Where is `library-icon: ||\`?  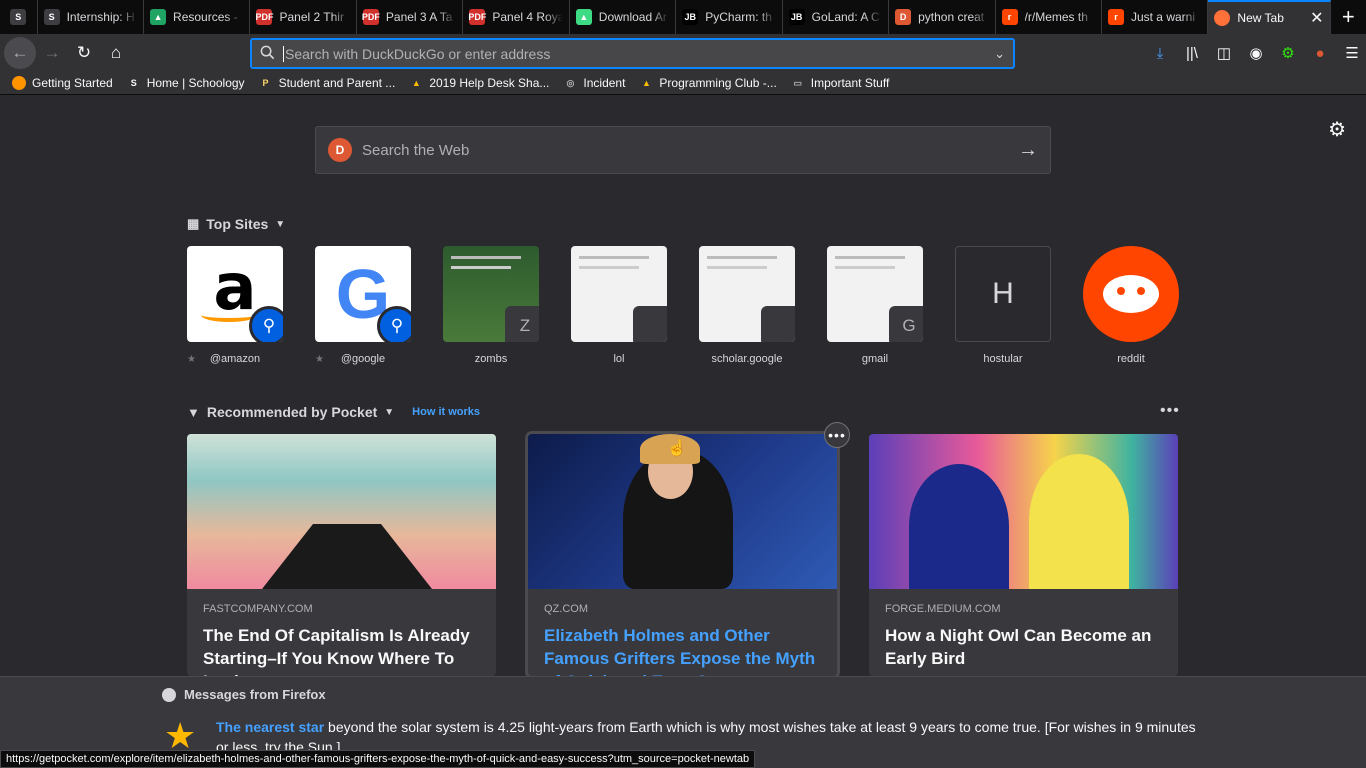 library-icon: ||\ is located at coordinates (1192, 53).